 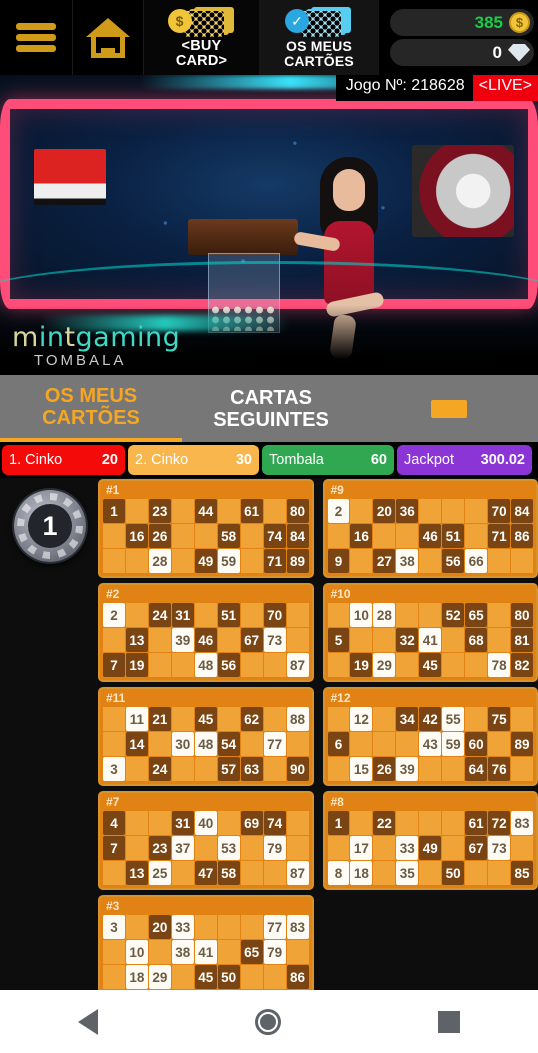 What do you see at coordinates (114, 848) in the screenshot?
I see `bingo-cell-number: 7` at bounding box center [114, 848].